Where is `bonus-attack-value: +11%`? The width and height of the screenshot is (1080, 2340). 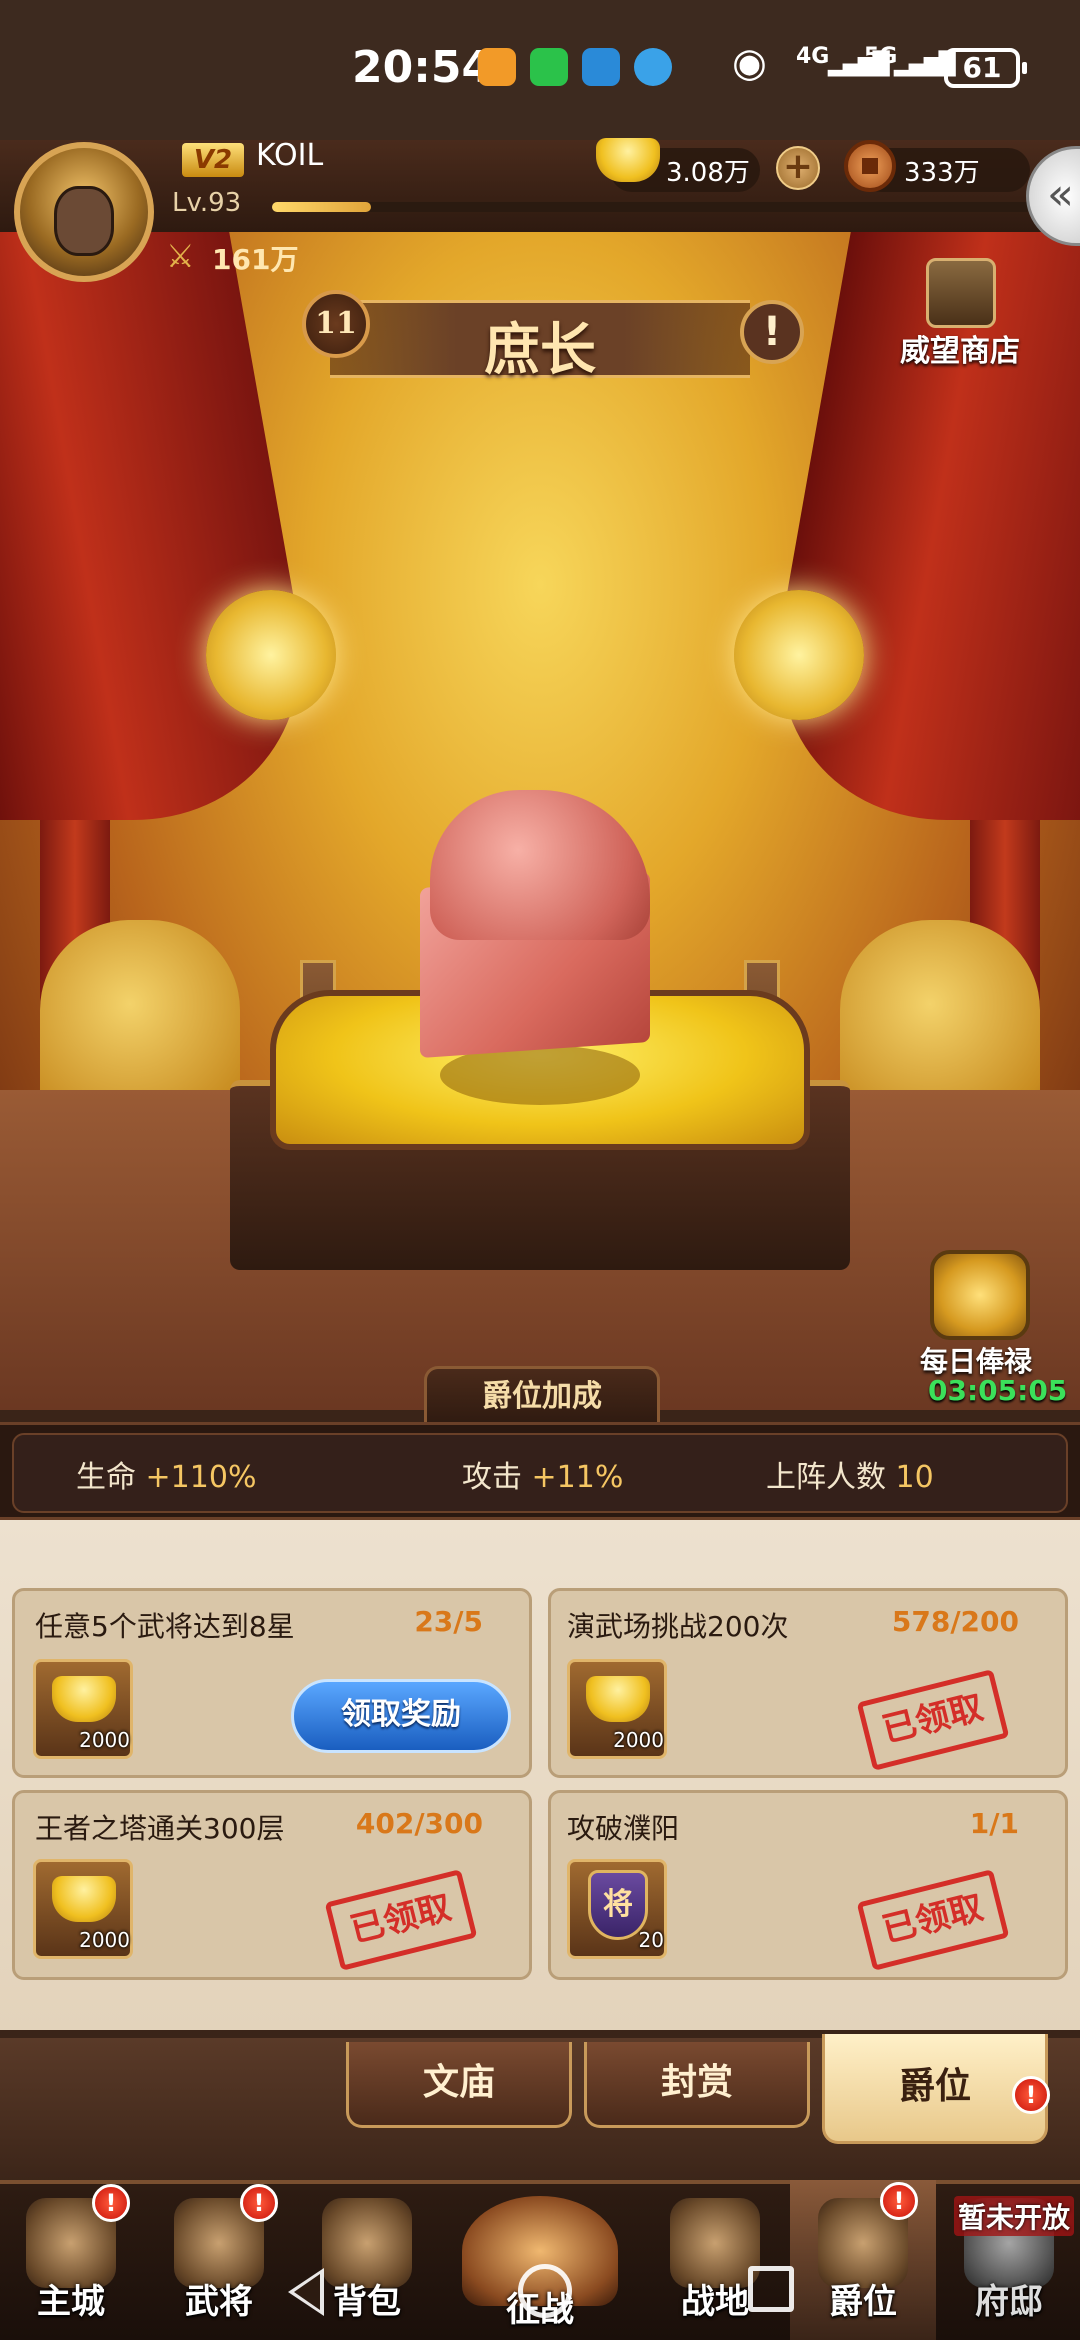
bonus-attack-value: +11% is located at coordinates (577, 1477).